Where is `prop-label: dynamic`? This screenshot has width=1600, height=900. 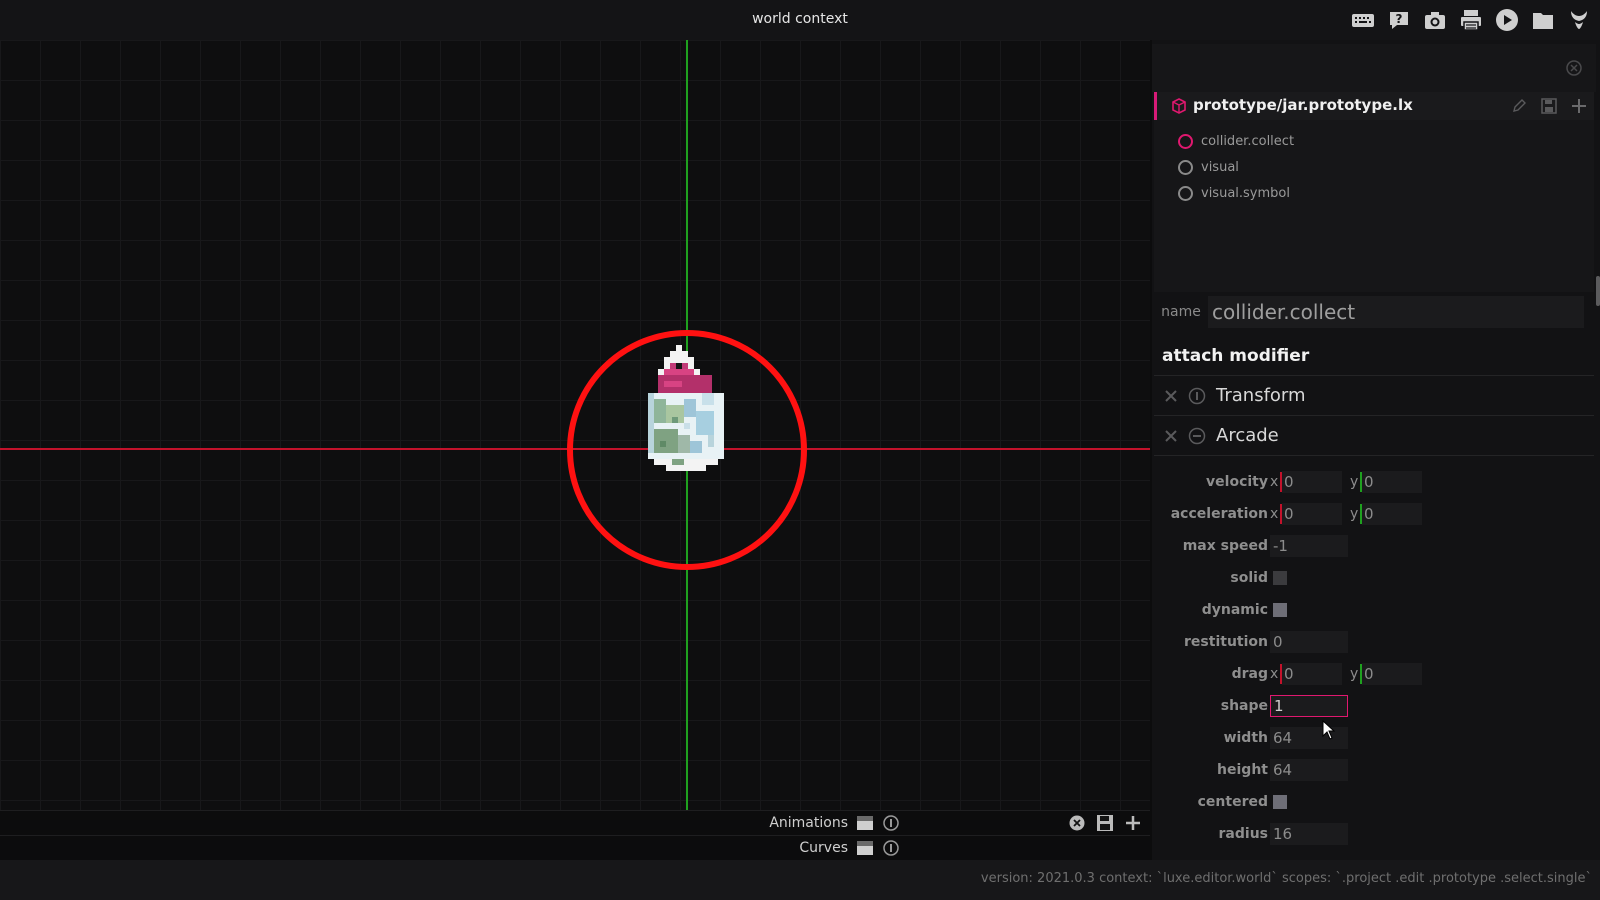 prop-label: dynamic is located at coordinates (1234, 610).